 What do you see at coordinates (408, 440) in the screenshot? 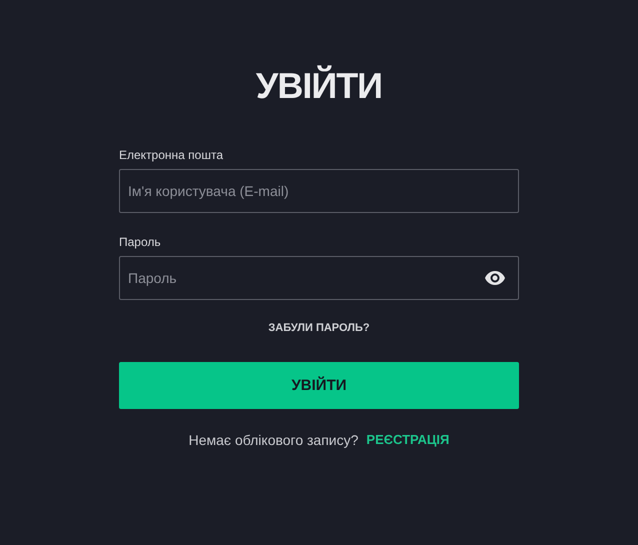
I see `register-link: РЕЄСТРАЦІЯ` at bounding box center [408, 440].